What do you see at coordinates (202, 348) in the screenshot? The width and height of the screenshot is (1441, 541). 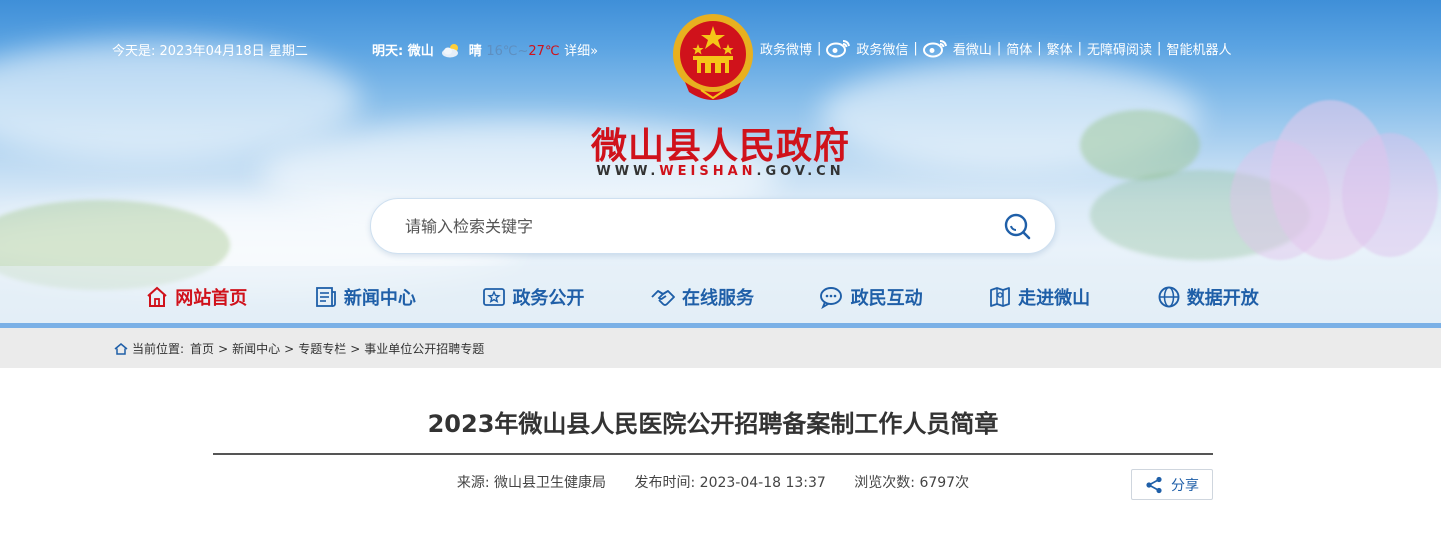 I see `breadcrumb-item-home: 首页` at bounding box center [202, 348].